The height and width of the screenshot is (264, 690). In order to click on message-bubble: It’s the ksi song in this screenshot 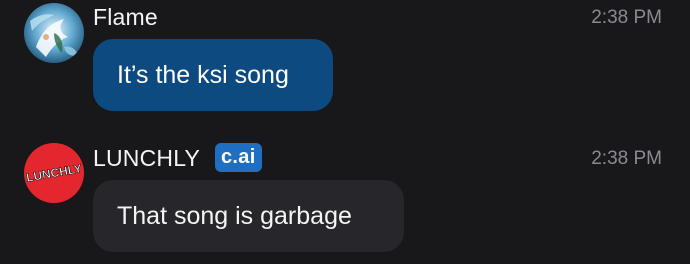, I will do `click(213, 75)`.